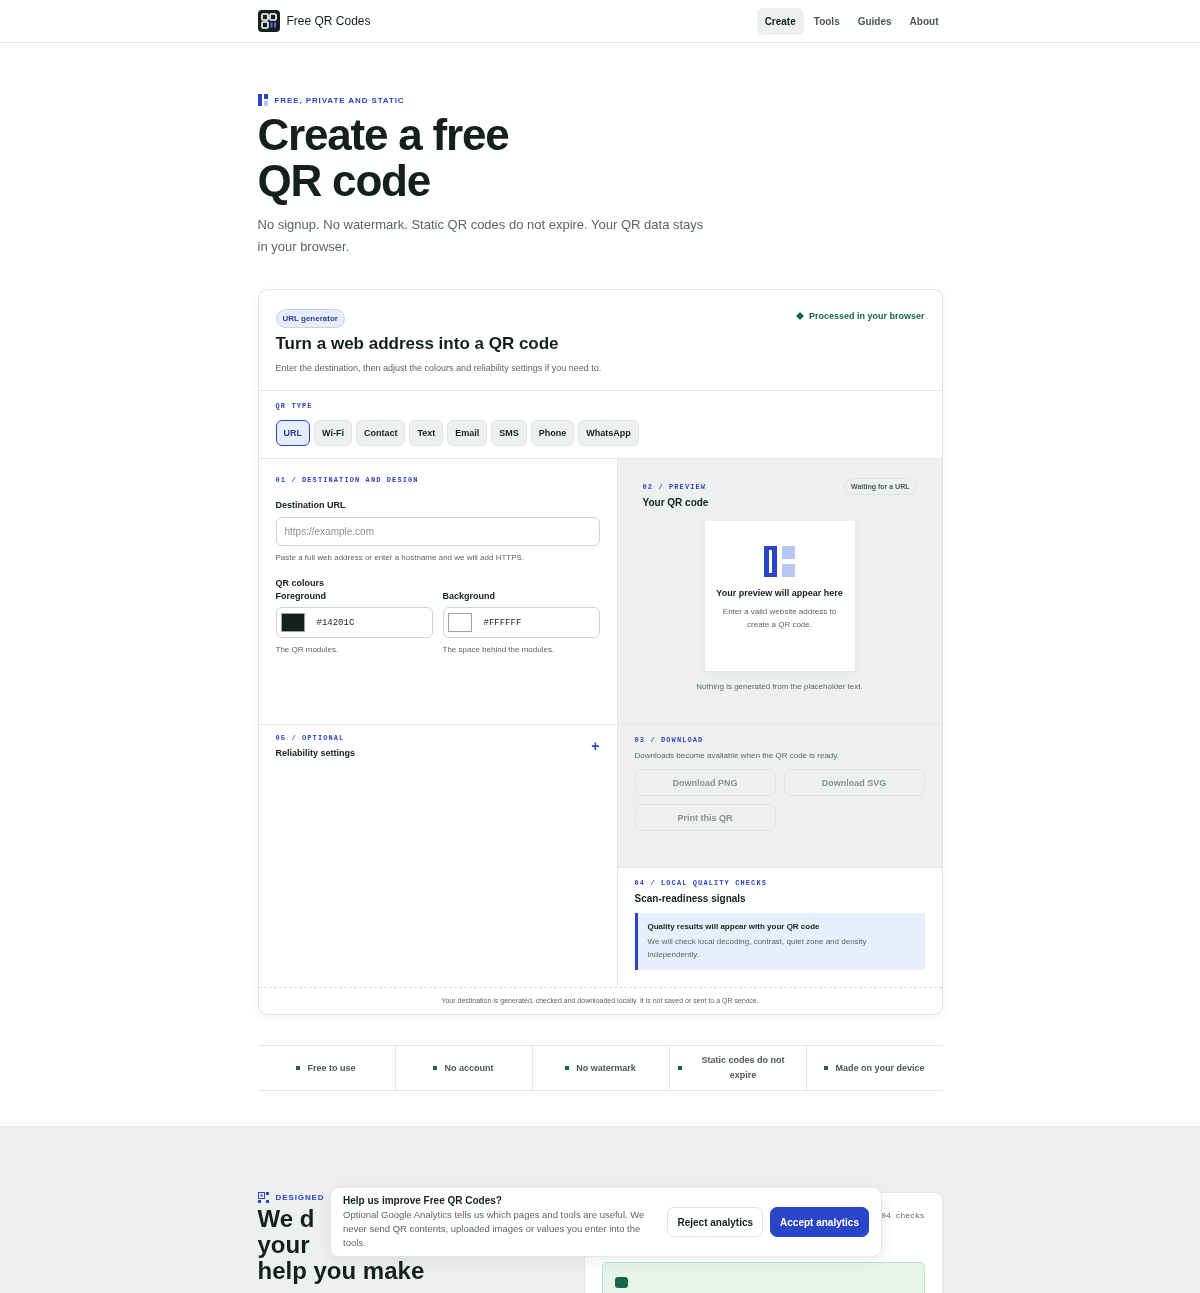 This screenshot has height=1293, width=1200. Describe the element at coordinates (799, 316) in the screenshot. I see `diamond-icon` at that location.